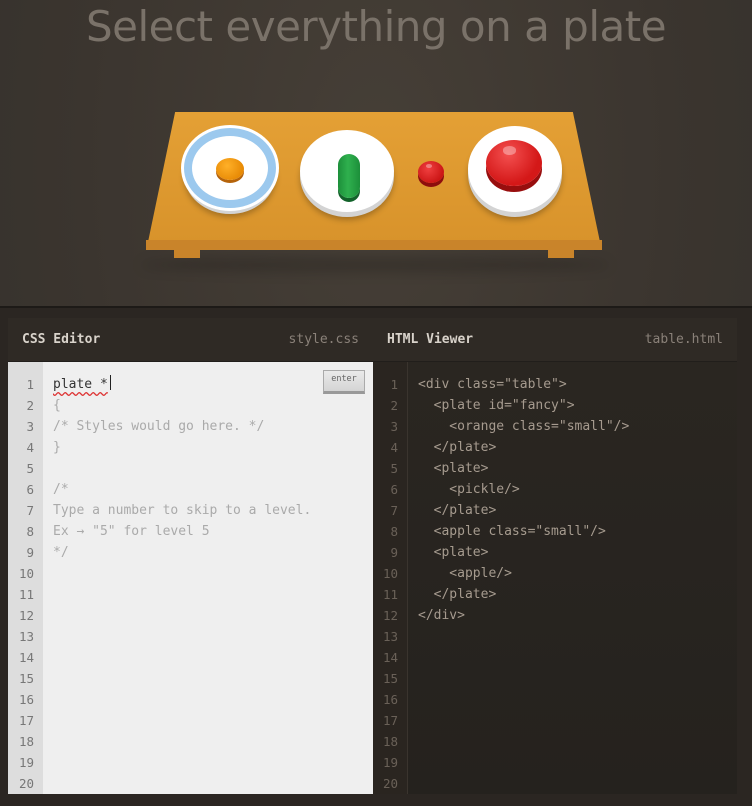 The image size is (752, 806). I want to click on plate-pickle, so click(347, 171).